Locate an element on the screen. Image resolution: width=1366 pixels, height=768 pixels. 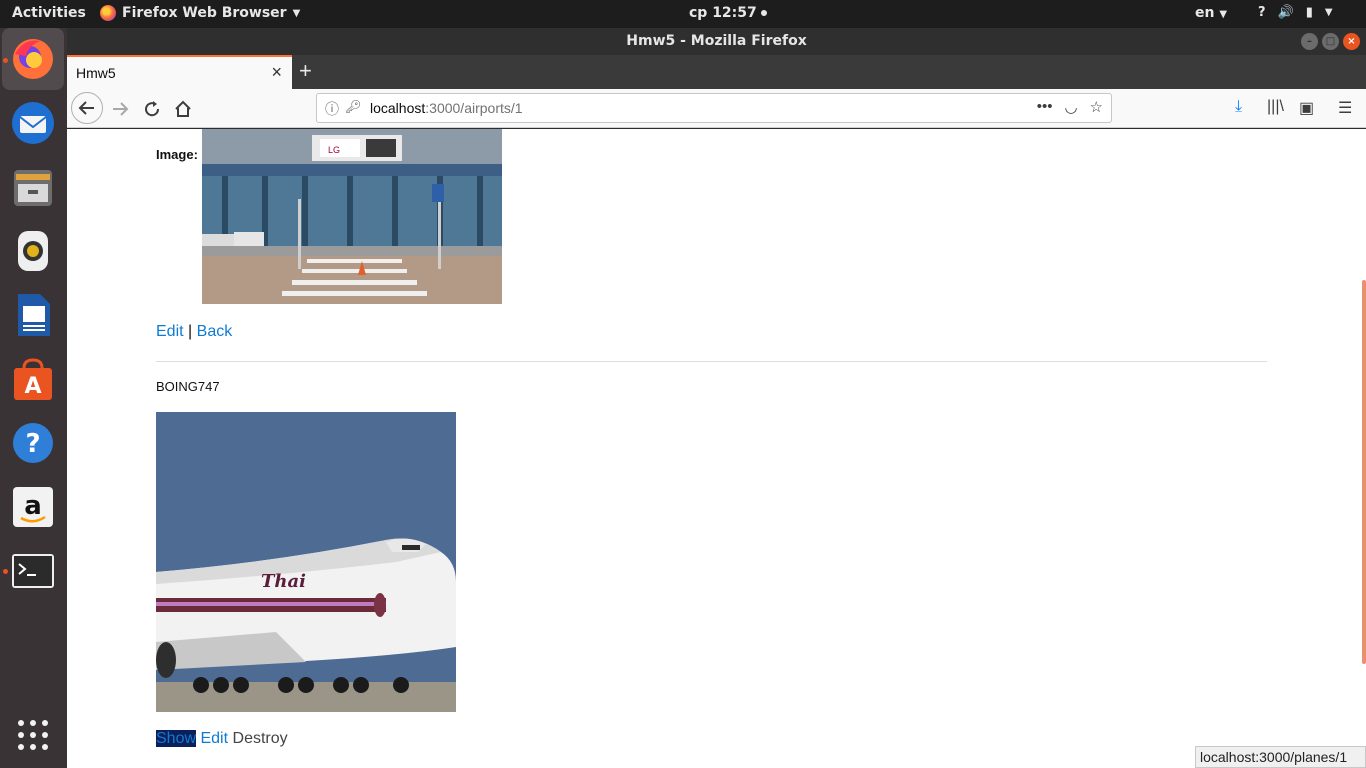
software-icon: A is located at coordinates (33, 379).